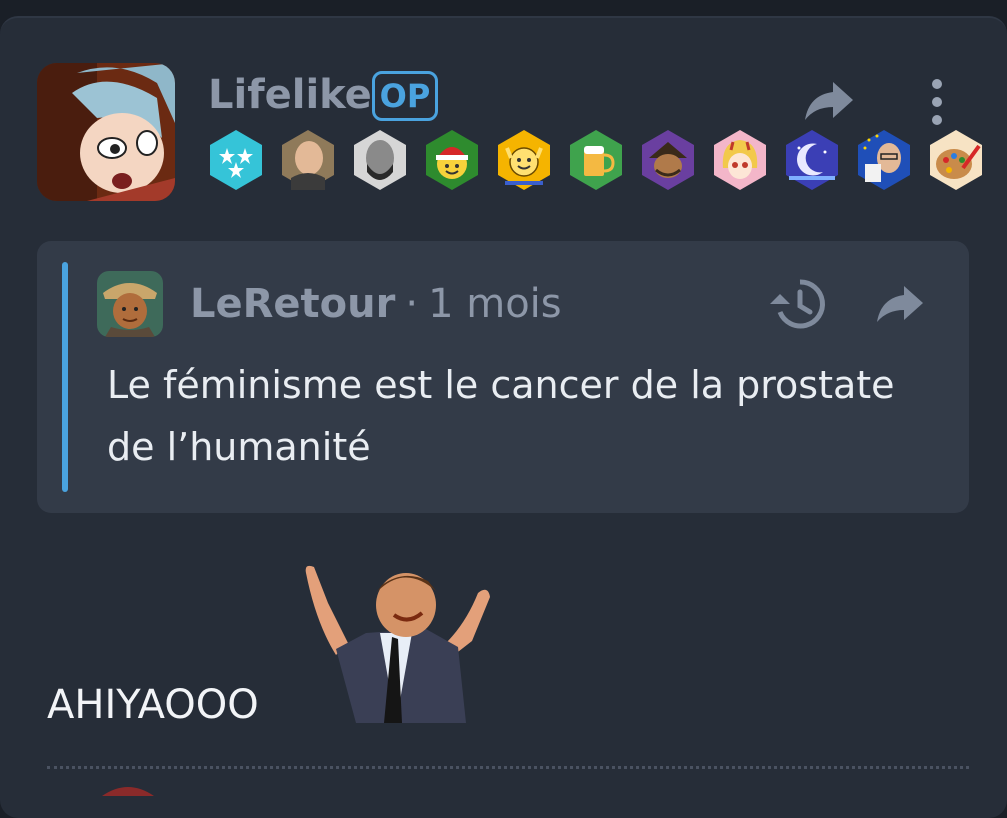 The image size is (1007, 818). I want to click on celebrating-man-sticker, so click(397, 644).